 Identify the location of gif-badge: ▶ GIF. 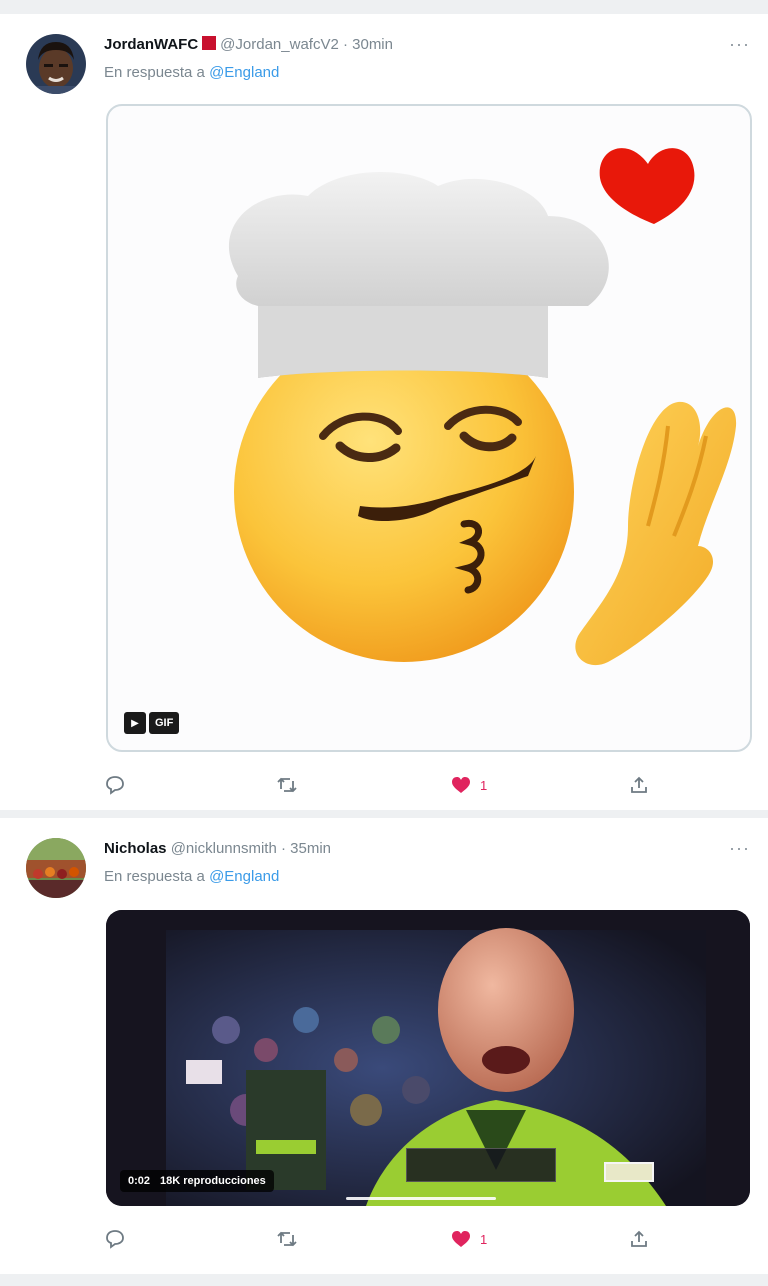
(152, 723).